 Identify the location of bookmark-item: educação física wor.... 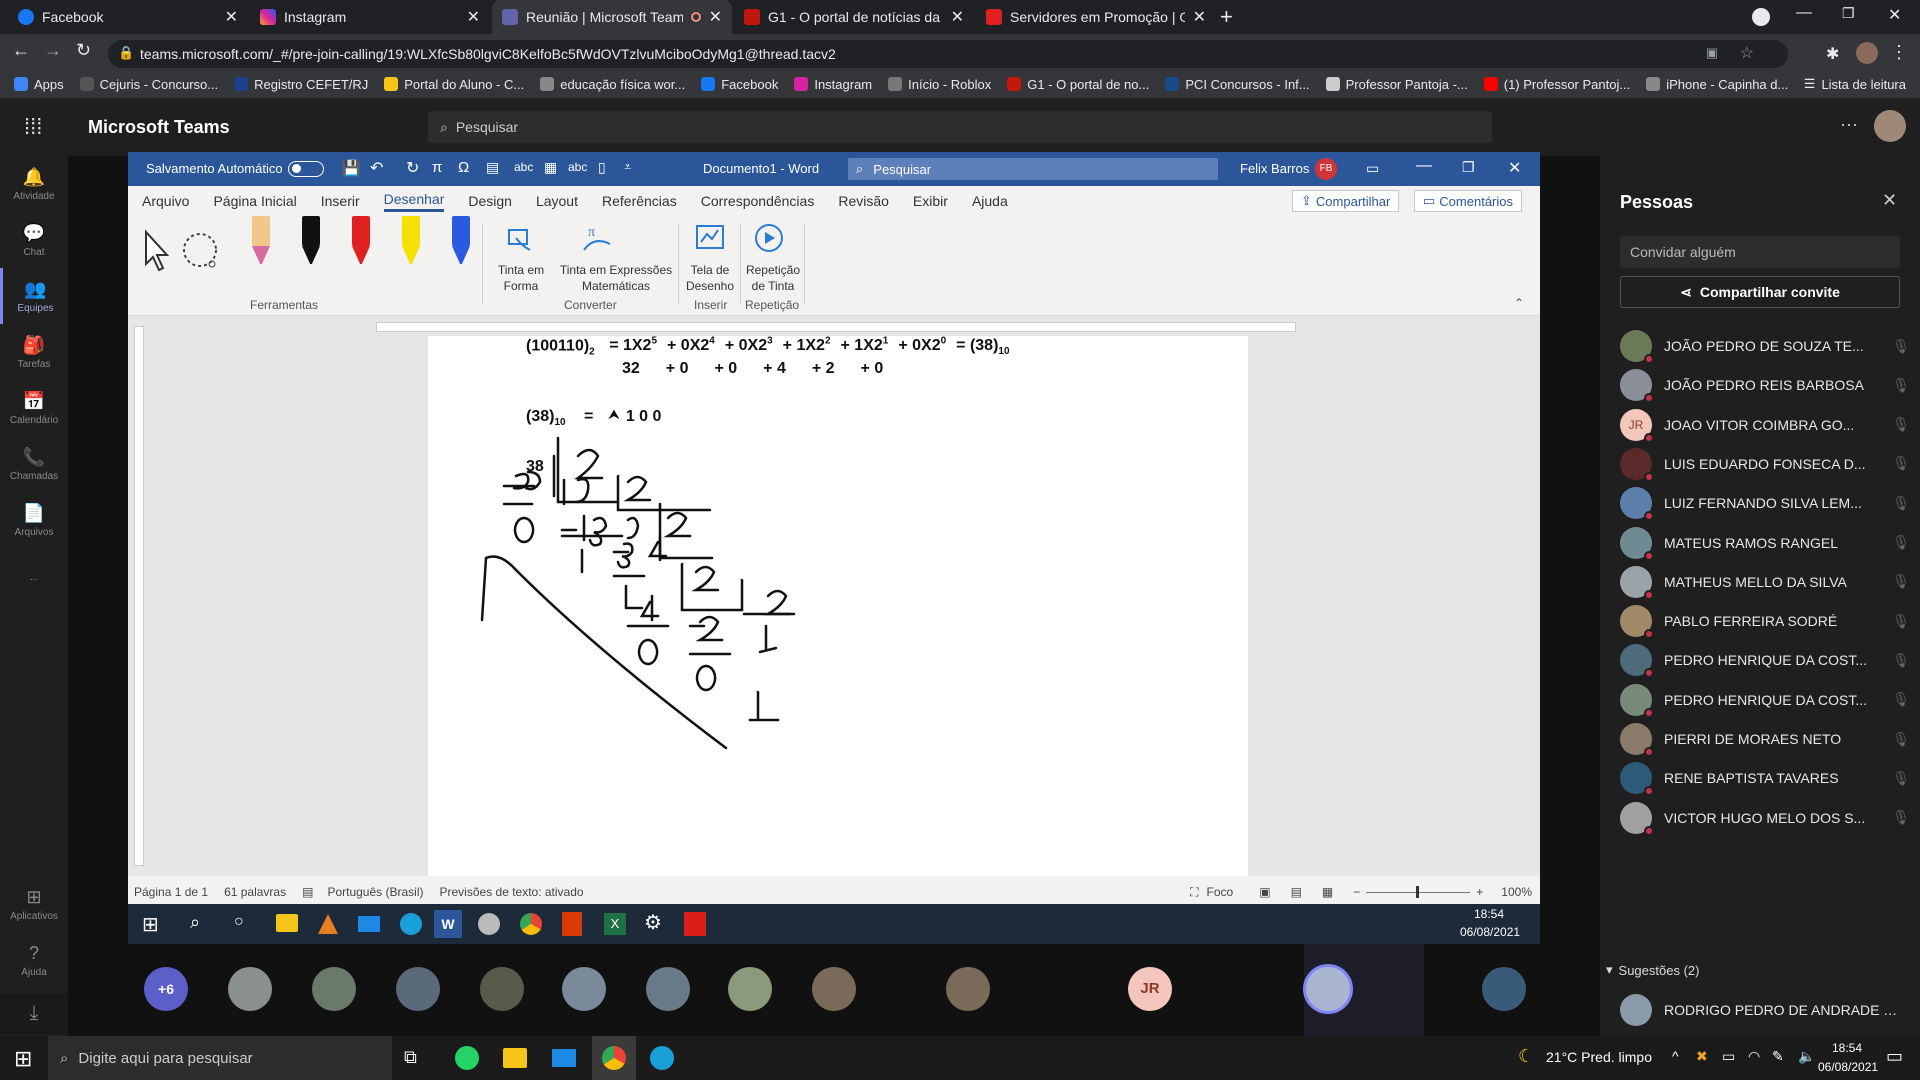
(612, 84).